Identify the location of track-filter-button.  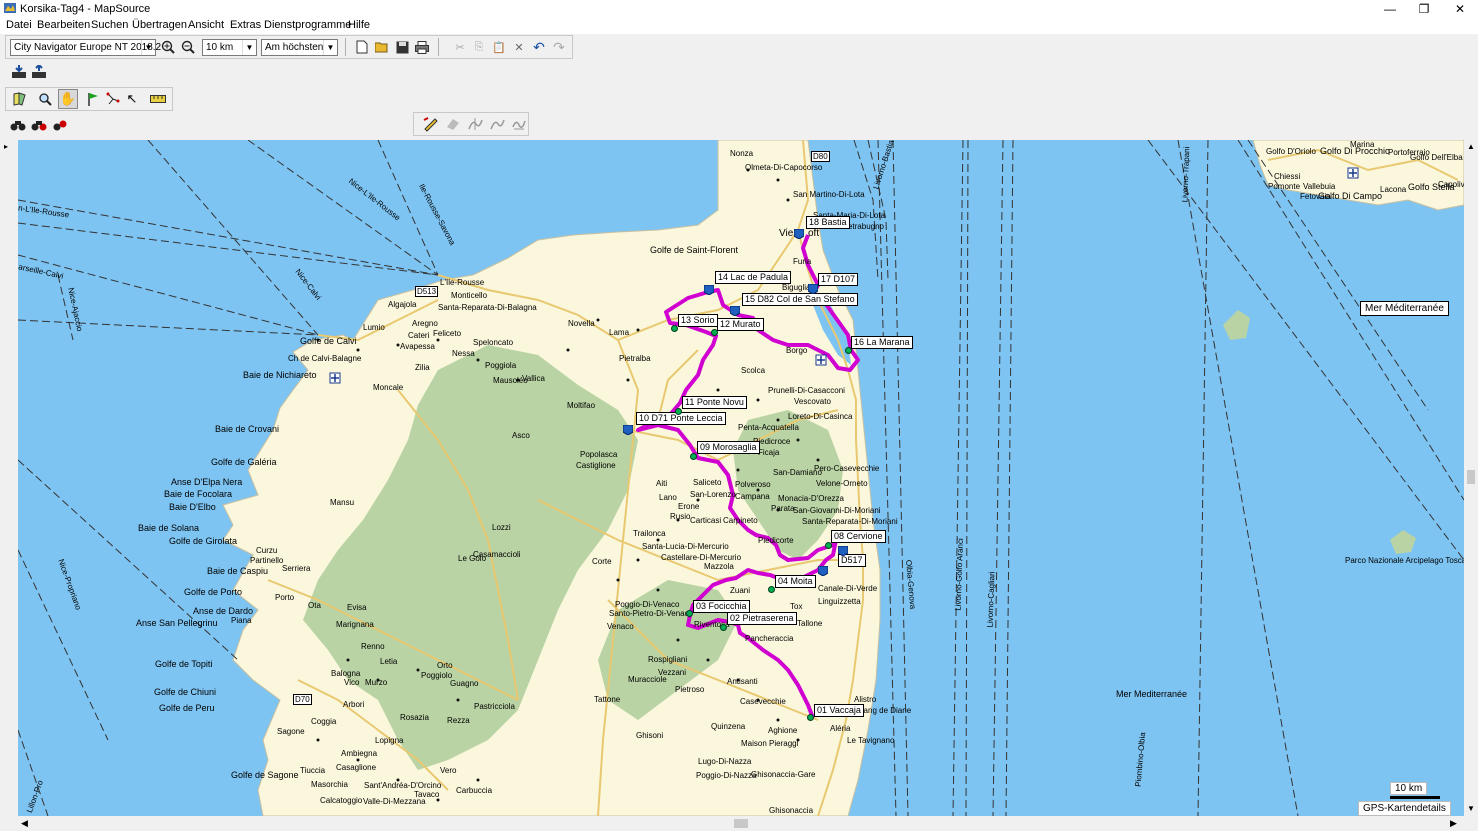
(519, 124).